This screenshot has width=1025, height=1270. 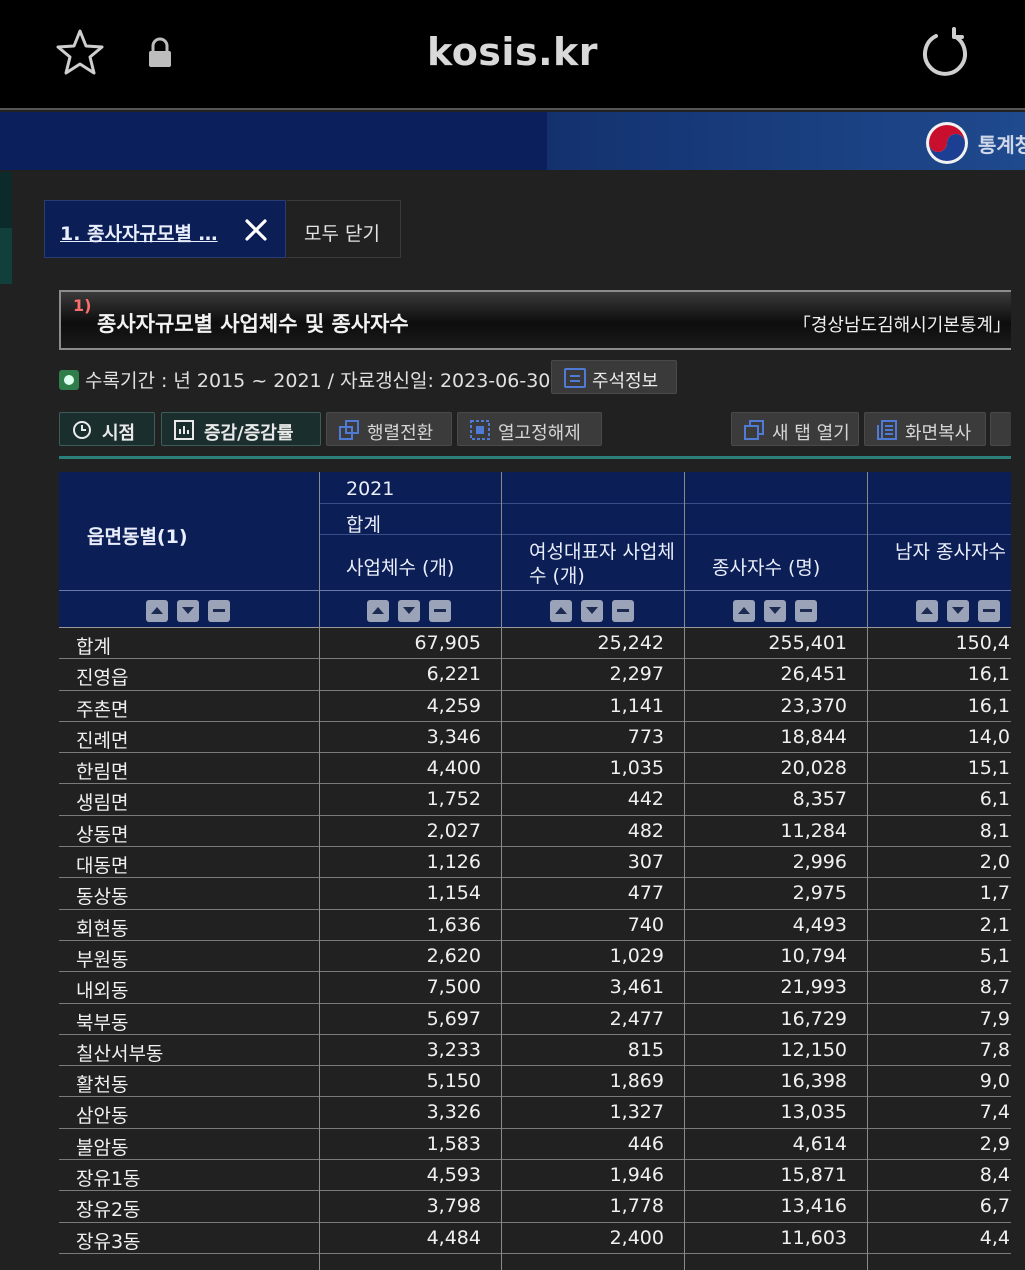 I want to click on time-button: 시점, so click(x=107, y=429).